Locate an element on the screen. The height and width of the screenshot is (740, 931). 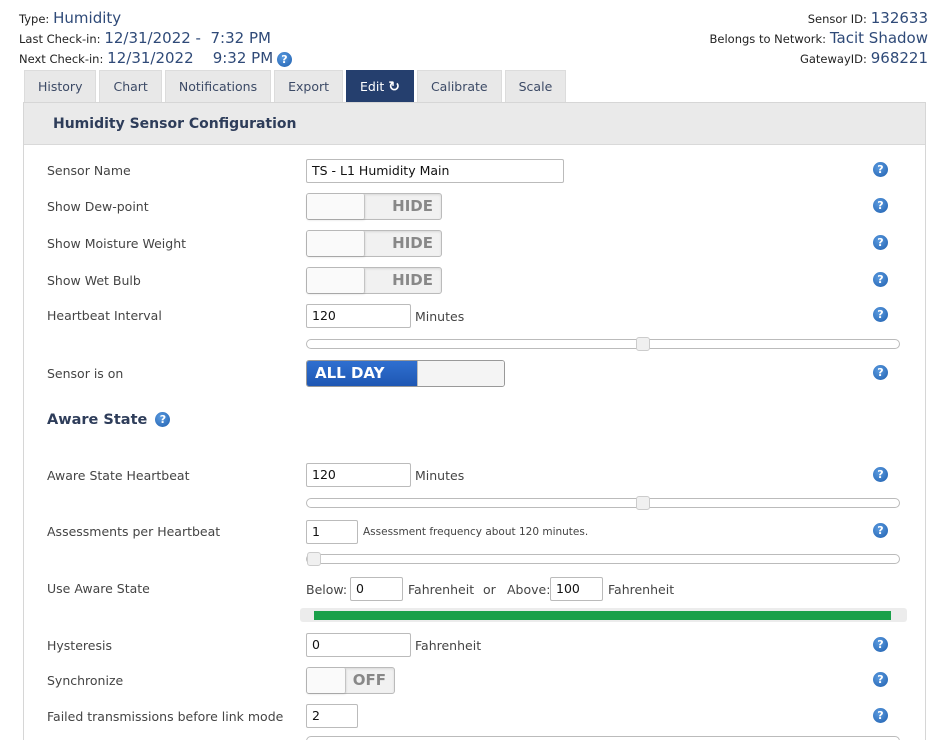
tab-scale: Scale is located at coordinates (535, 86).